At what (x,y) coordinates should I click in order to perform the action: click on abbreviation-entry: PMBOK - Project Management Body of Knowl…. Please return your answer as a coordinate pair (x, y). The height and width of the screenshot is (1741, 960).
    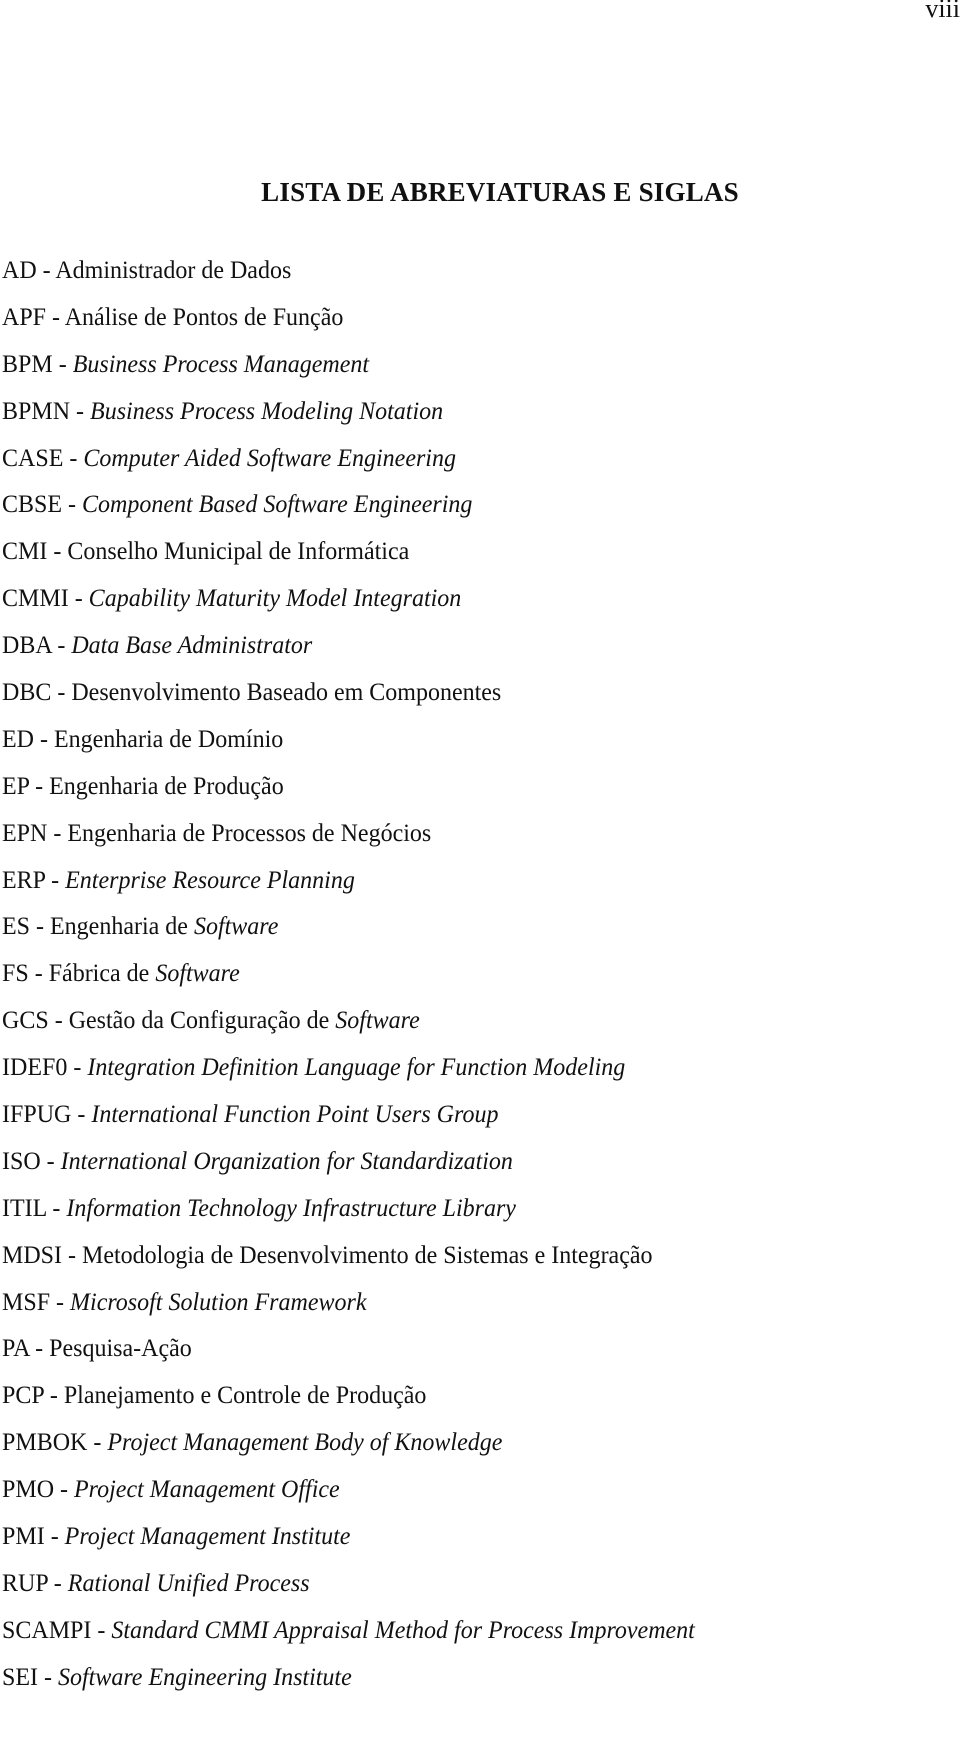
    Looking at the image, I should click on (348, 1448).